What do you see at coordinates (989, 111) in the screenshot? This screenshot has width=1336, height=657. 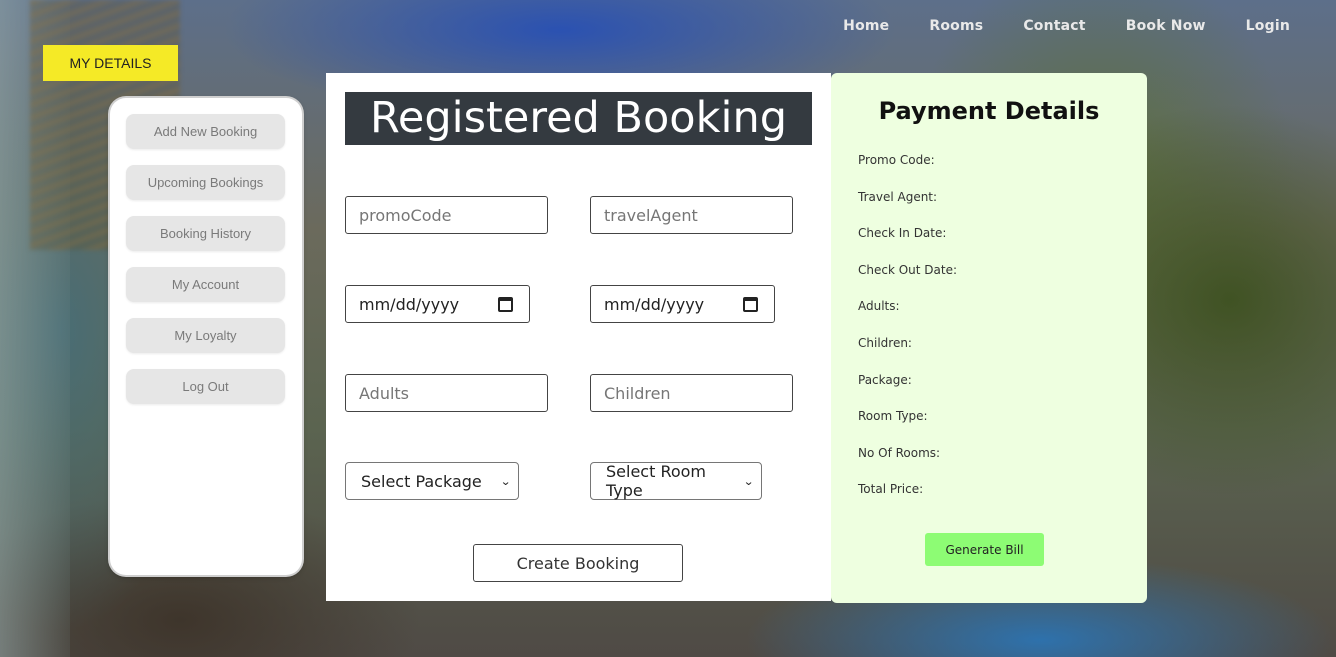 I see `payment-title: Payment Details` at bounding box center [989, 111].